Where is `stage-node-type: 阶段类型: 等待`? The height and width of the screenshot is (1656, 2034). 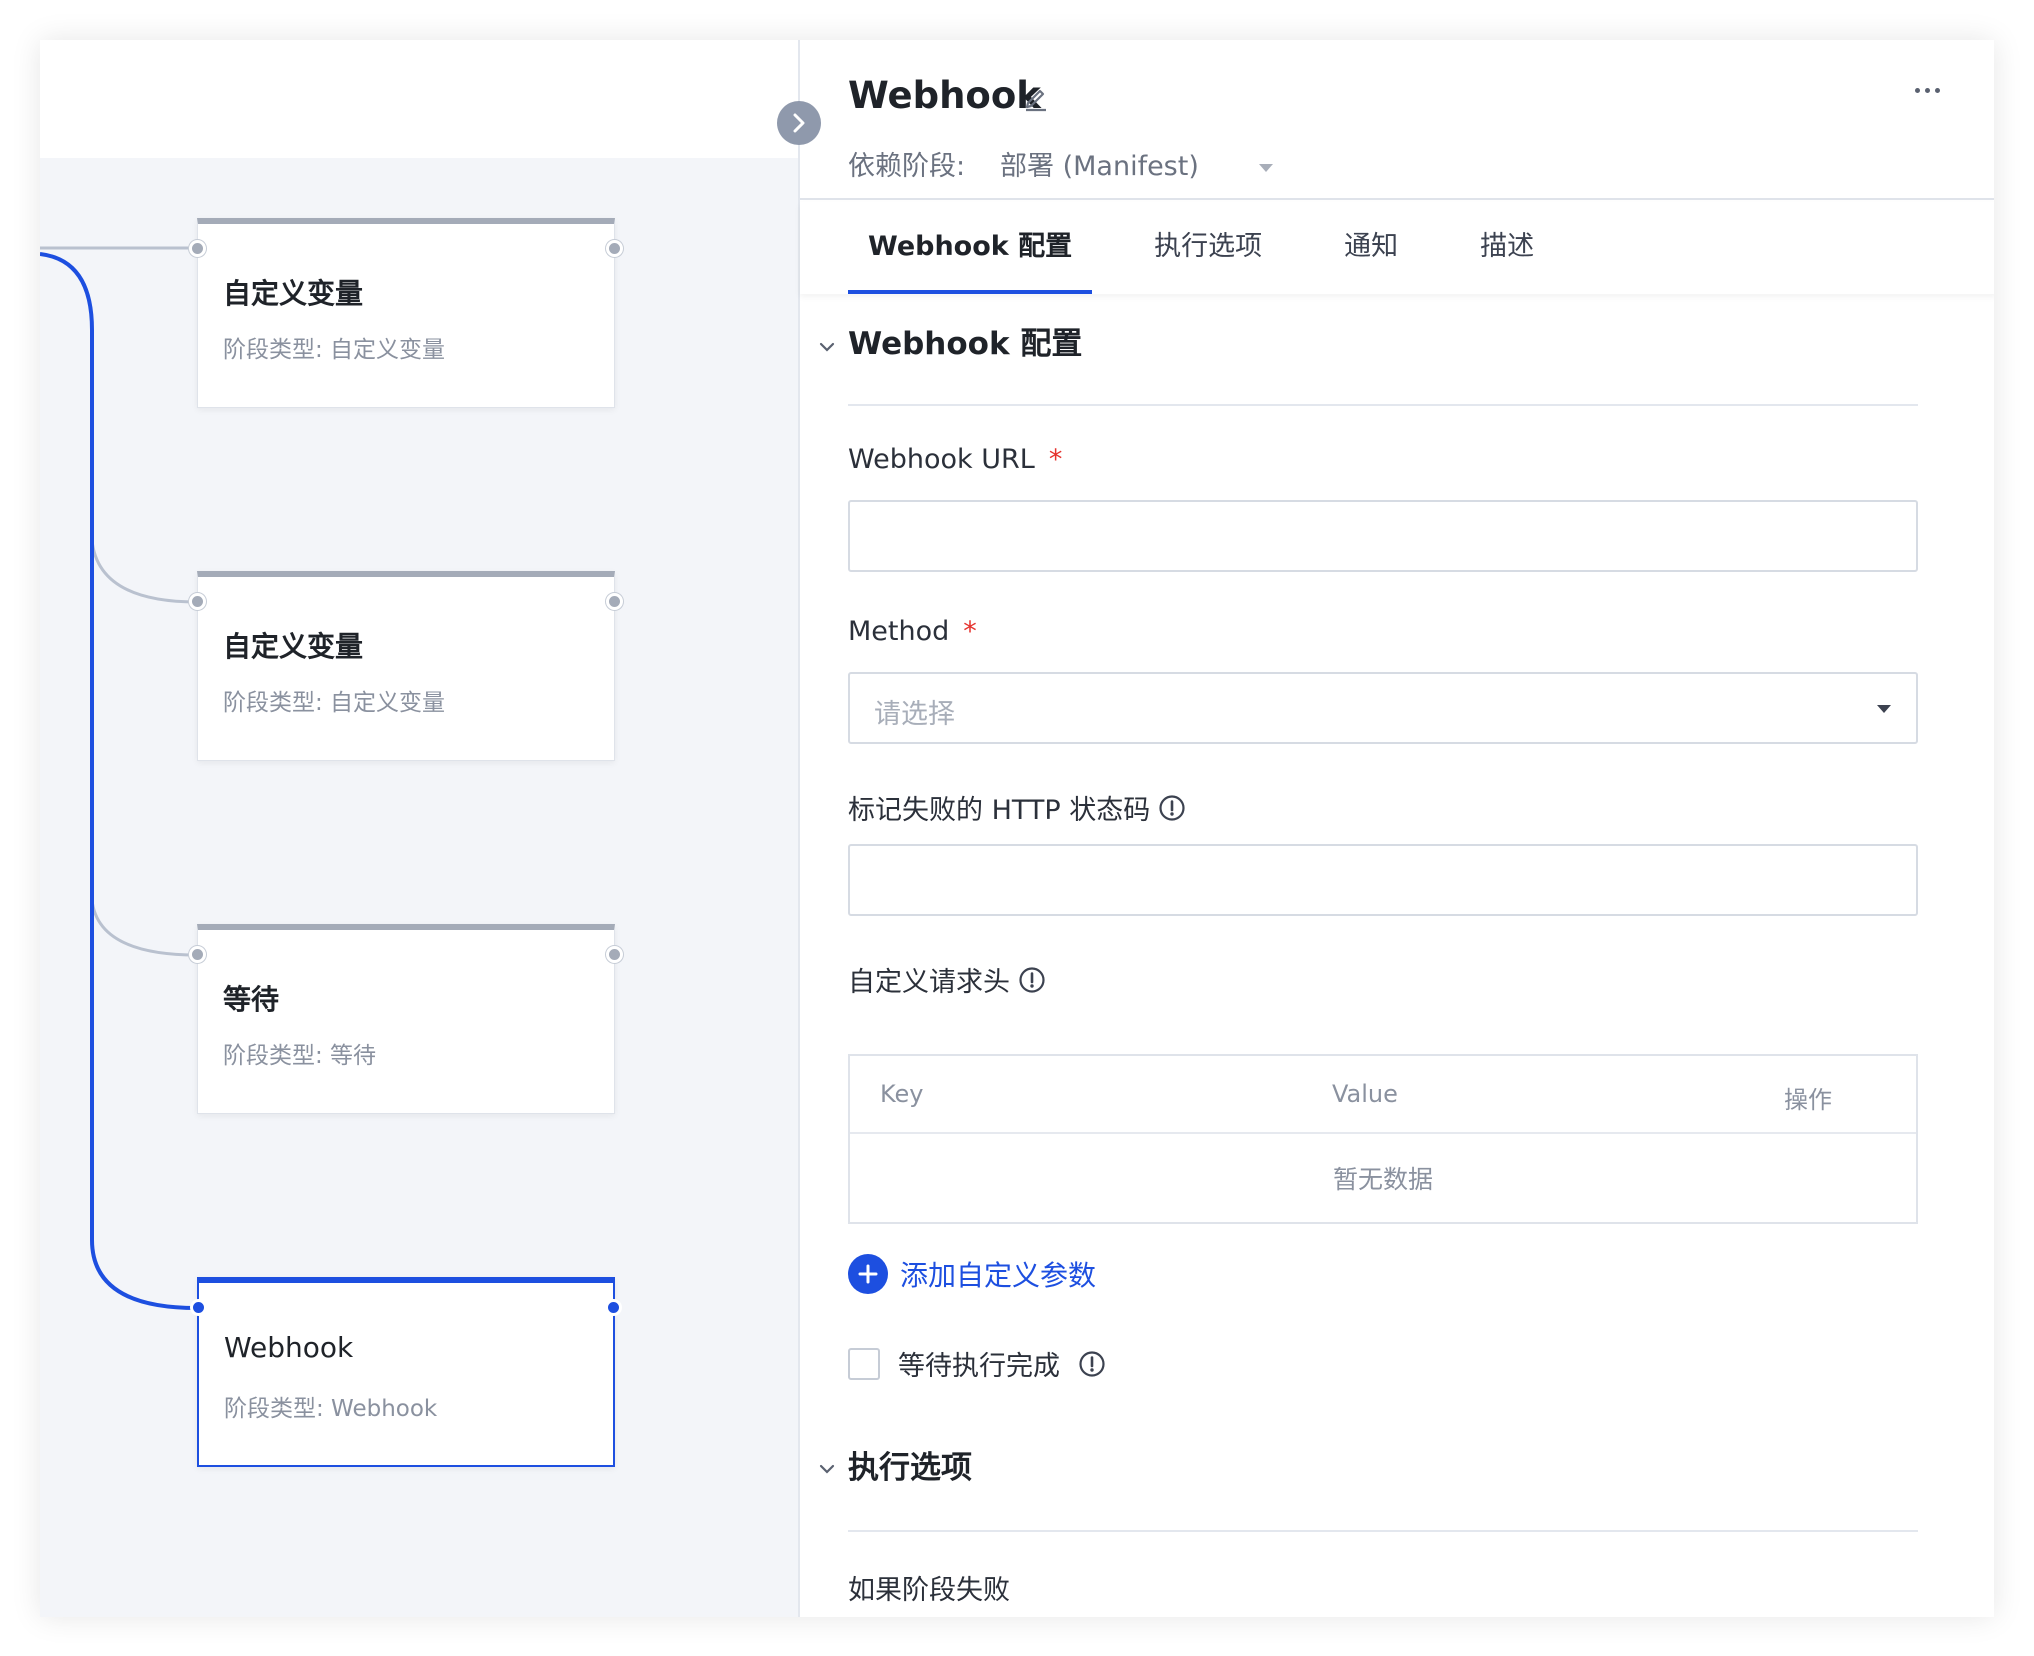 stage-node-type: 阶段类型: 等待 is located at coordinates (300, 1056).